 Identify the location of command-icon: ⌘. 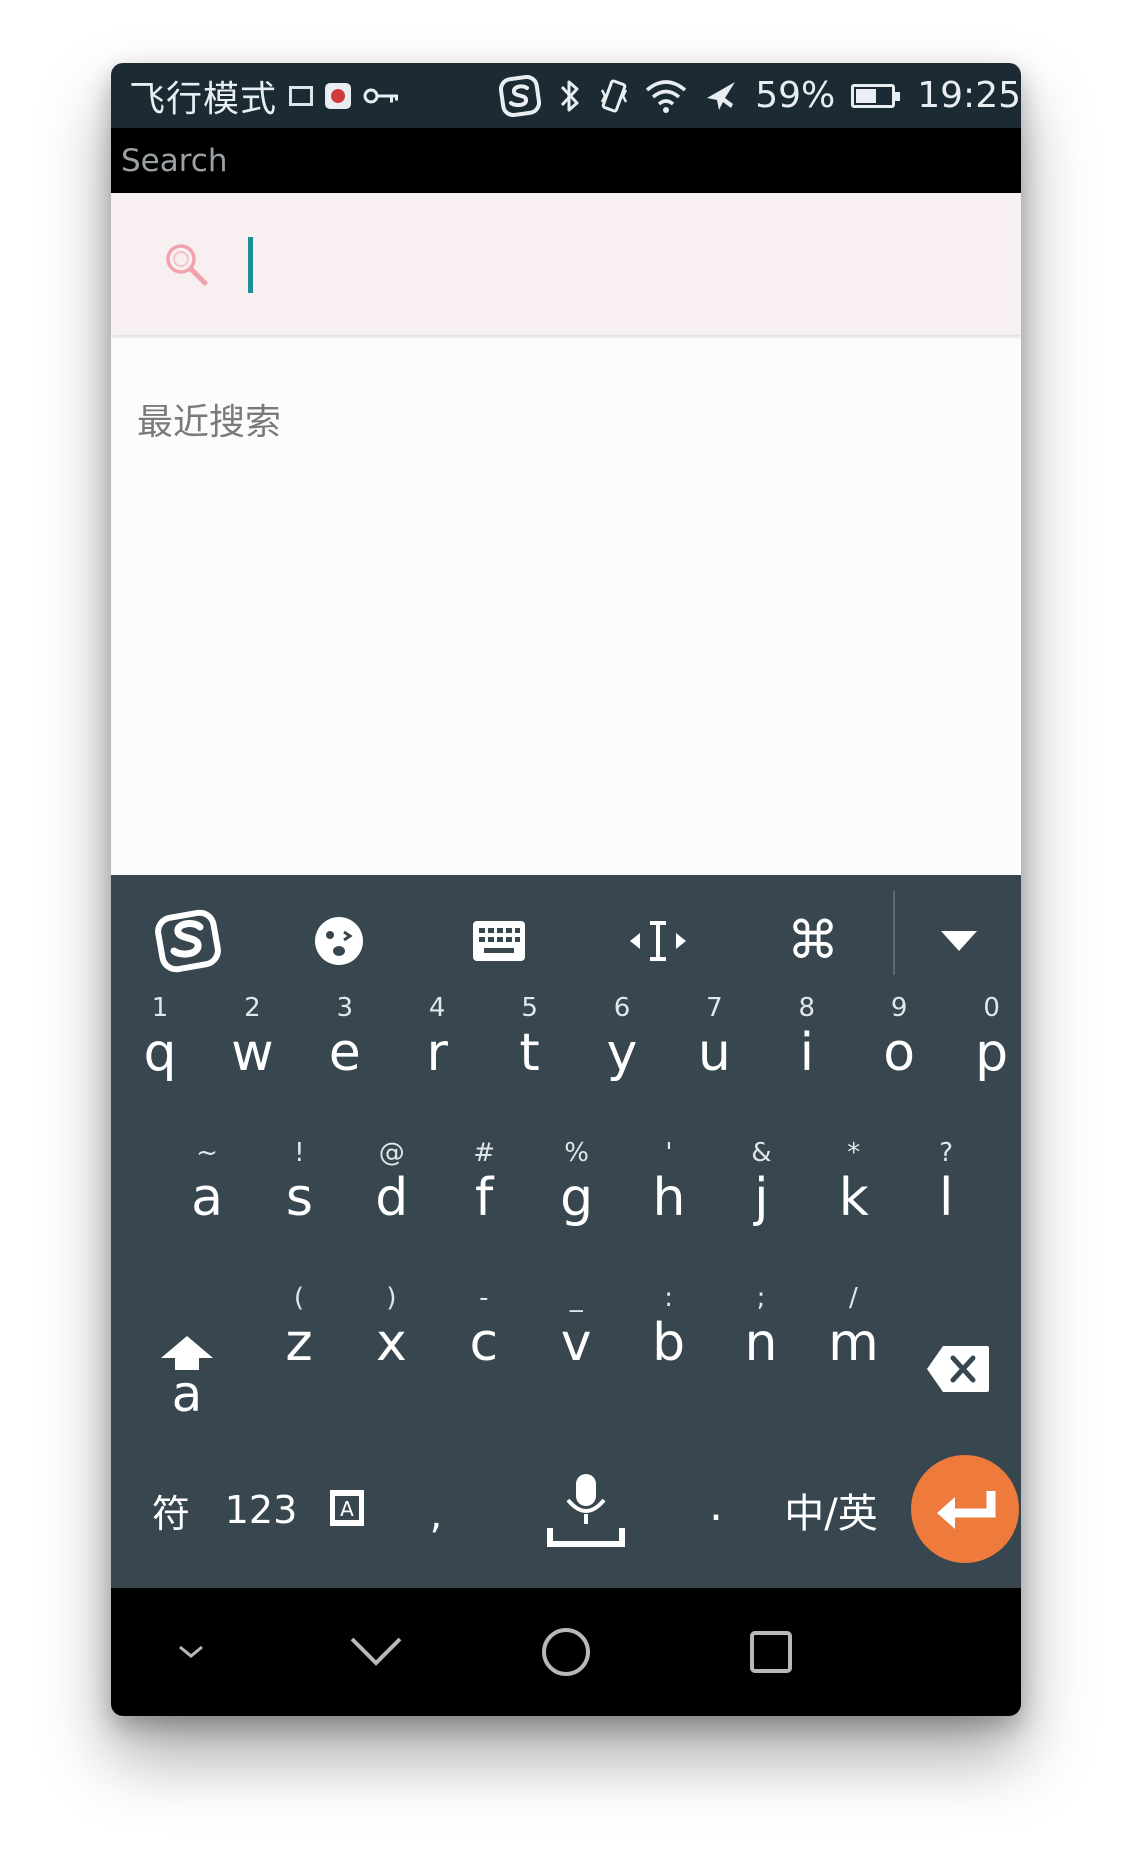
(813, 941).